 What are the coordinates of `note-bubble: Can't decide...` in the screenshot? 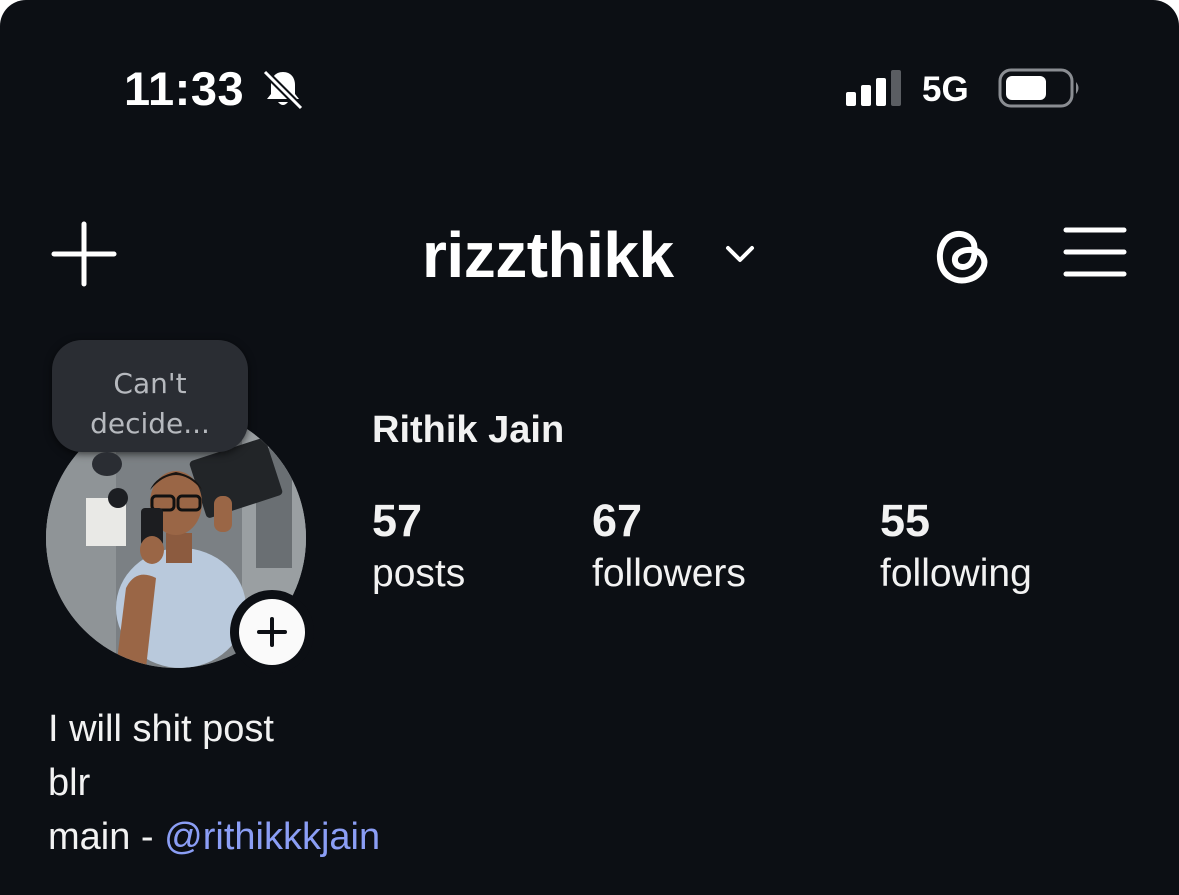 It's located at (150, 396).